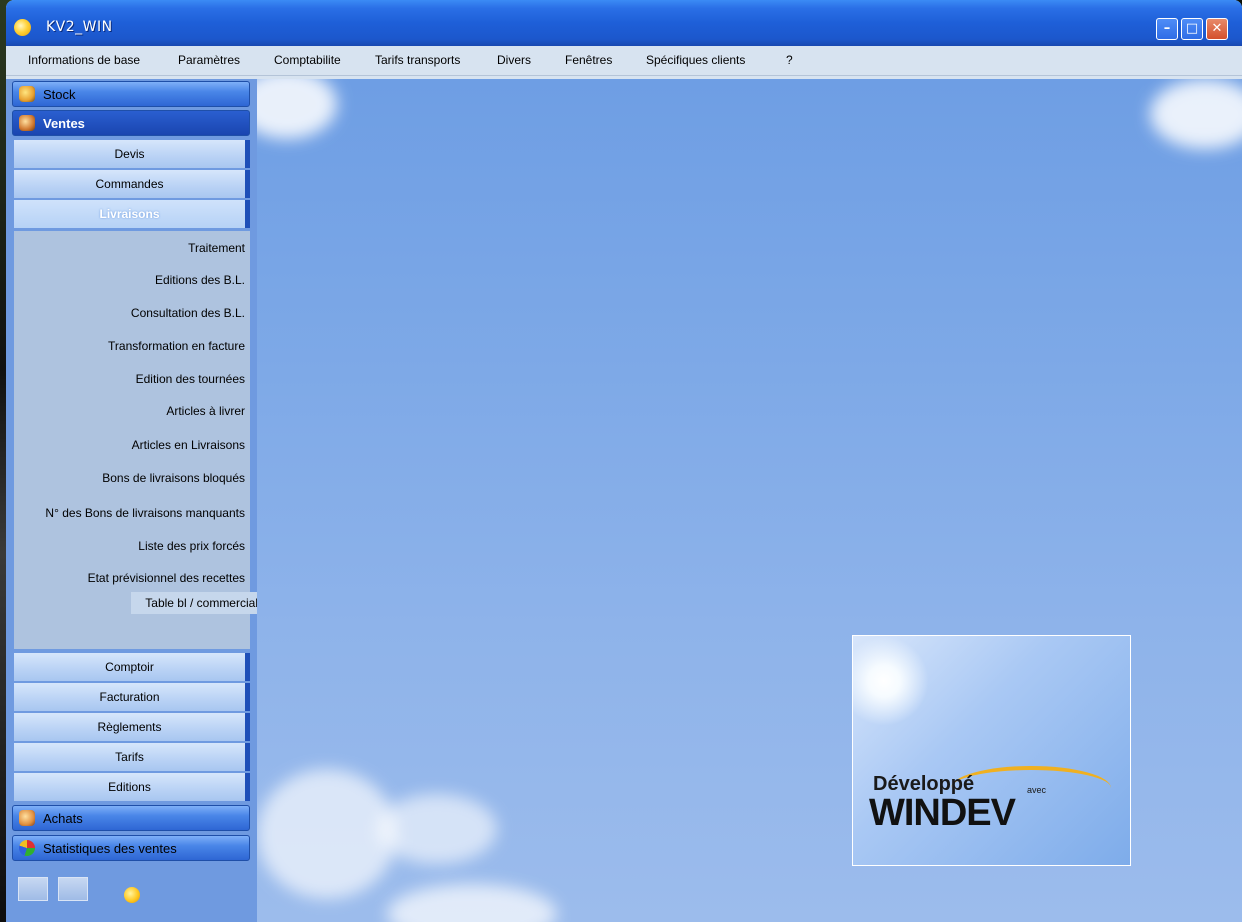  Describe the element at coordinates (891, 681) in the screenshot. I see `logo-sun` at that location.